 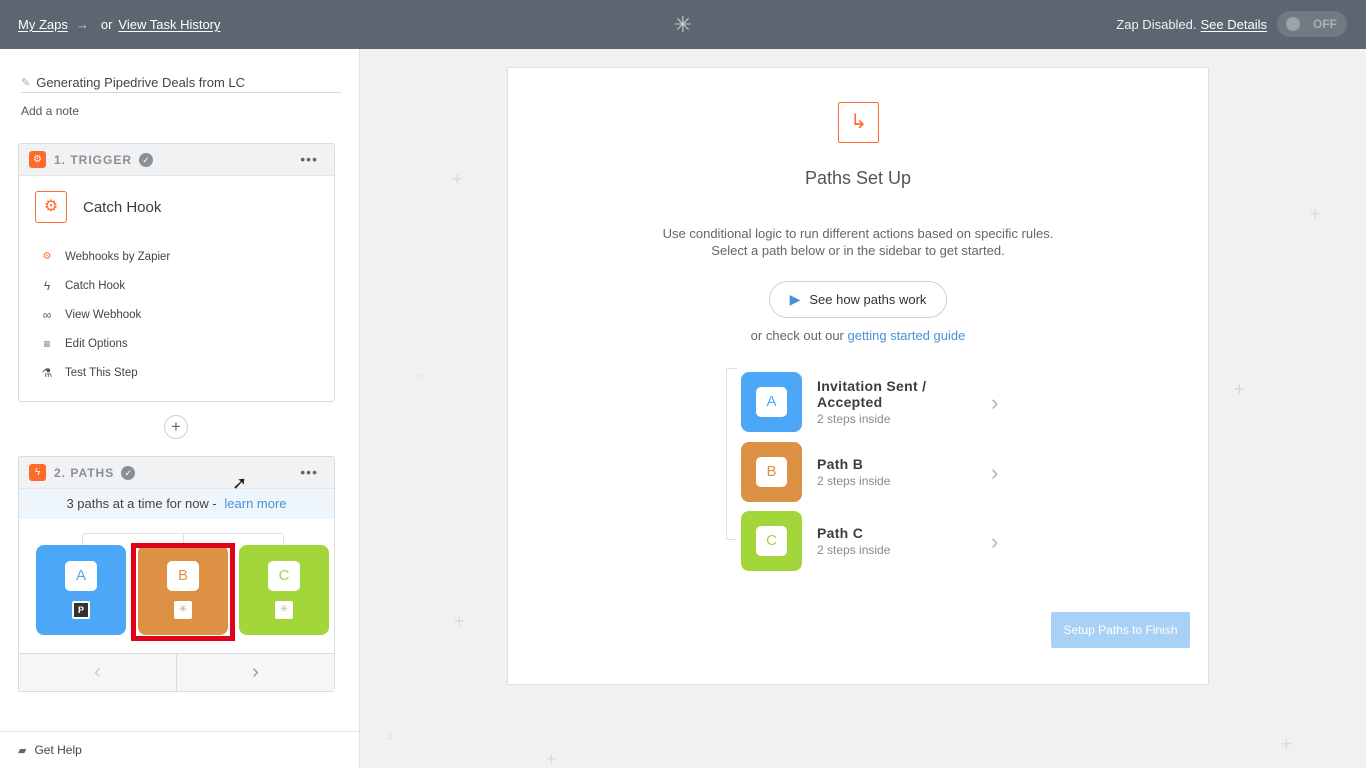 I want to click on getting-started-guide-link: getting started guide, so click(x=907, y=335).